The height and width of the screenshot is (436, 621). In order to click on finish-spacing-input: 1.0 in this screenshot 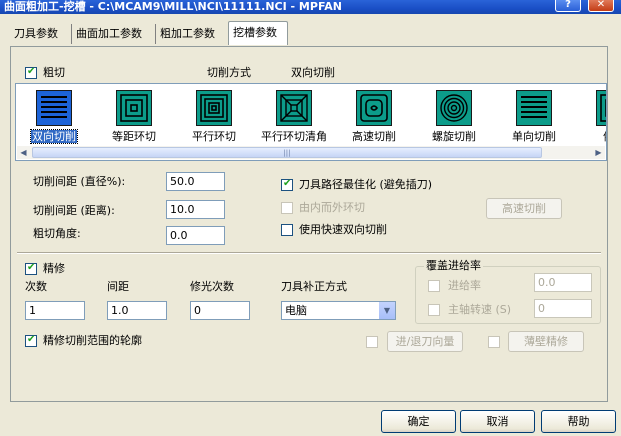, I will do `click(137, 310)`.